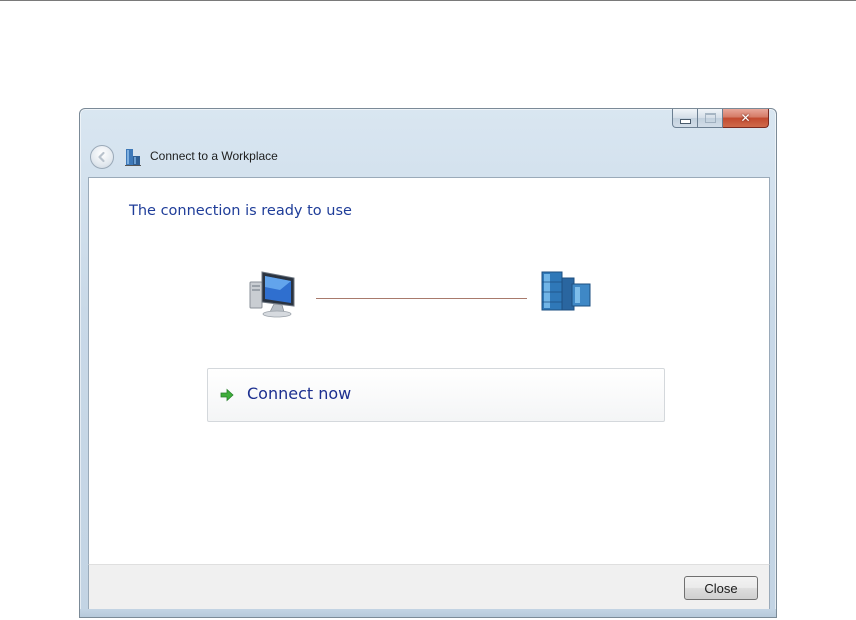  I want to click on connect-now-label: Connect now, so click(299, 393).